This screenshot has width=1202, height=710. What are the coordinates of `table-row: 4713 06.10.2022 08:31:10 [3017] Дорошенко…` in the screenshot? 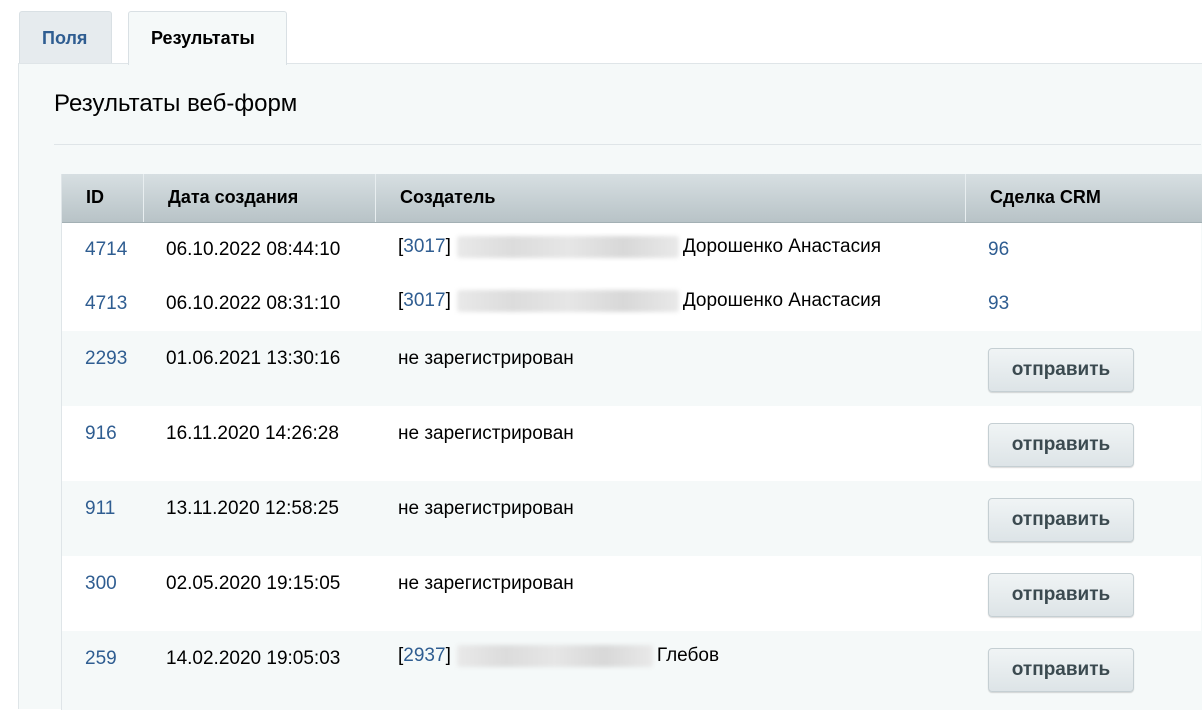 It's located at (632, 304).